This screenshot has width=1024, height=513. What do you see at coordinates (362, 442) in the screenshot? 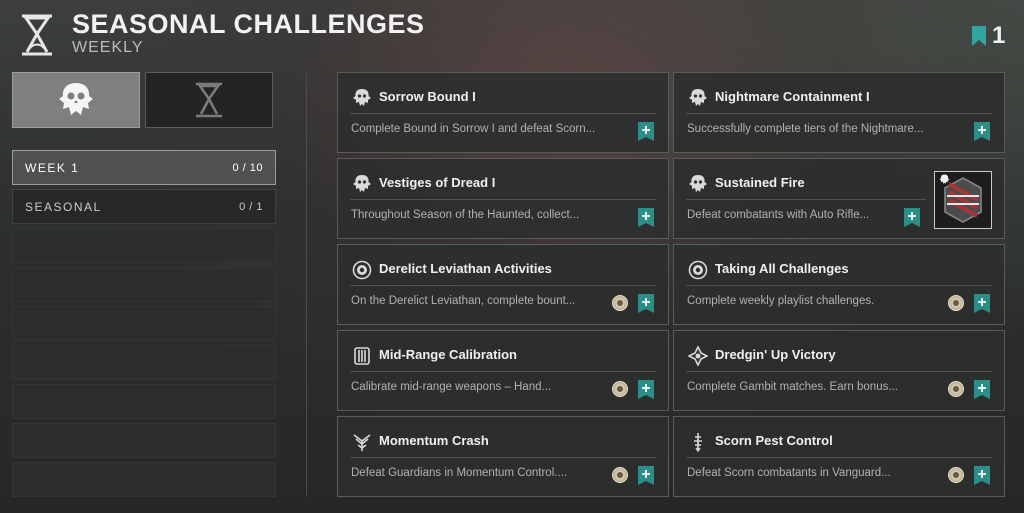
I see `crucible-emblem-icon` at bounding box center [362, 442].